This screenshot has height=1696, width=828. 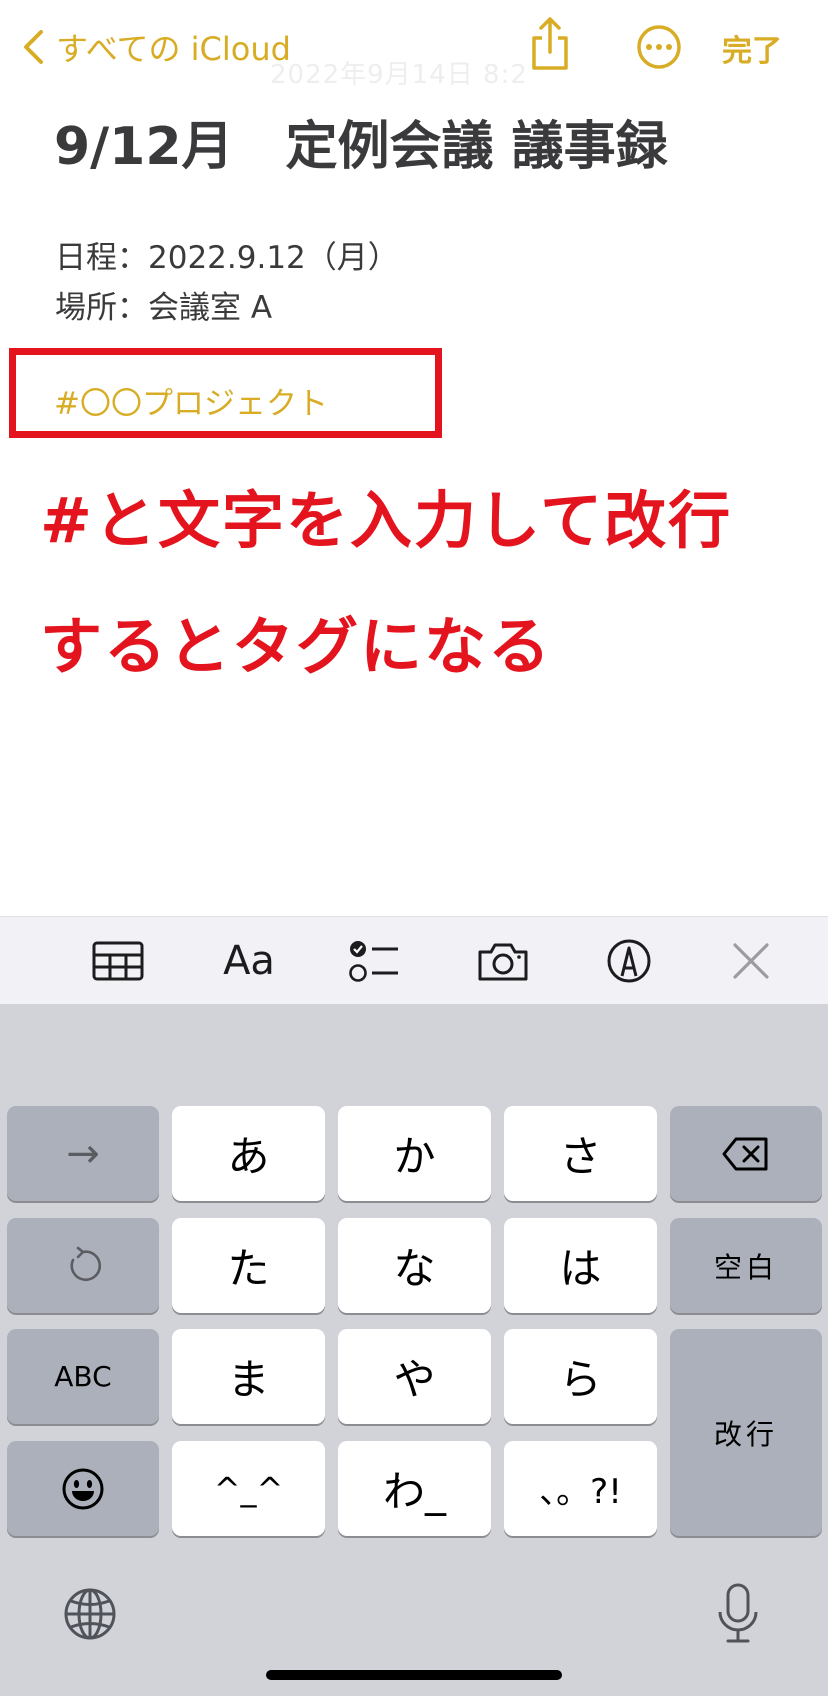 I want to click on note-title: 9/12月 定例会議 議事録, so click(x=361, y=141).